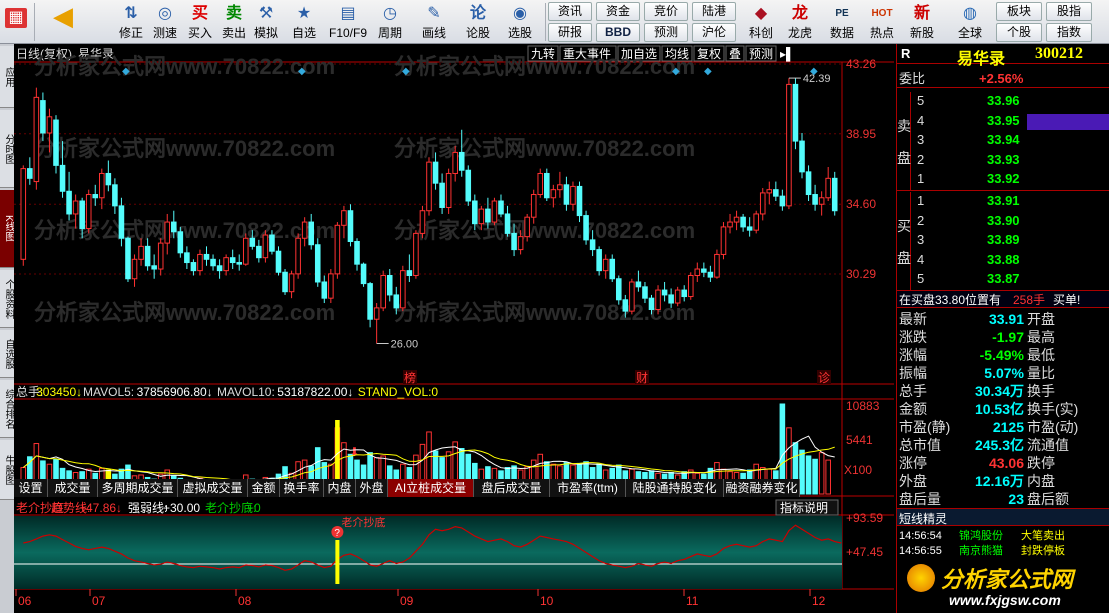 Image resolution: width=1109 pixels, height=613 pixels. What do you see at coordinates (922, 22) in the screenshot?
I see `new-stock-button: 新新股` at bounding box center [922, 22].